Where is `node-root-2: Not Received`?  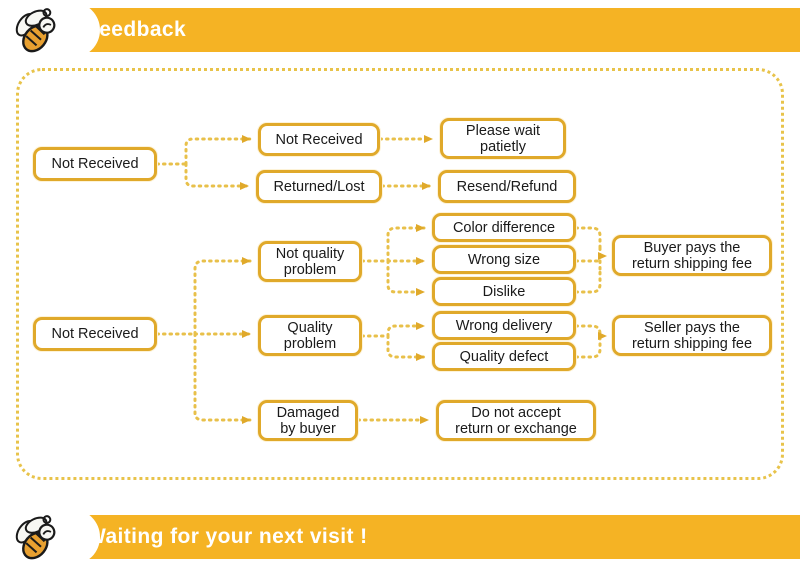 node-root-2: Not Received is located at coordinates (95, 334).